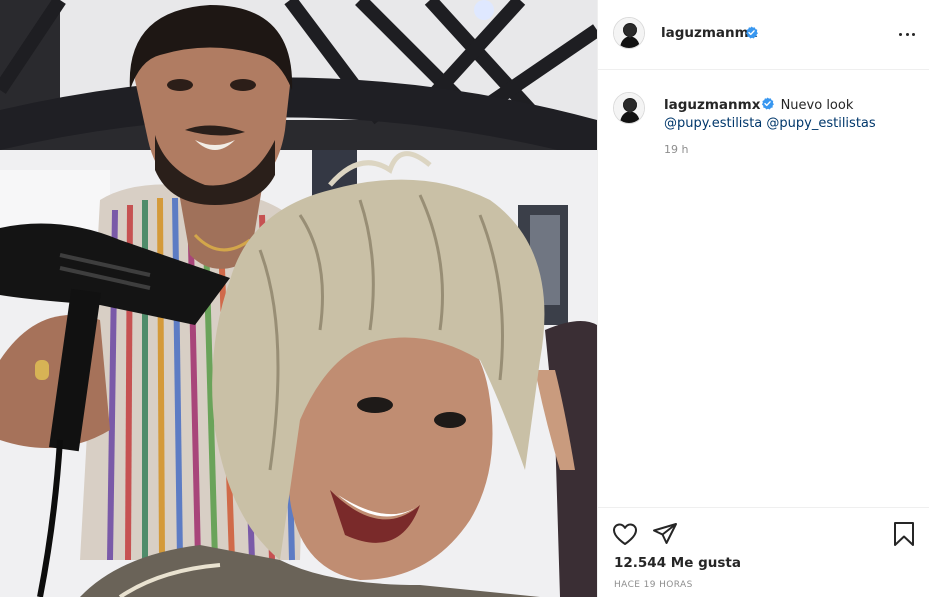 This screenshot has height=597, width=929. I want to click on caption-message: Nuevo look, so click(817, 105).